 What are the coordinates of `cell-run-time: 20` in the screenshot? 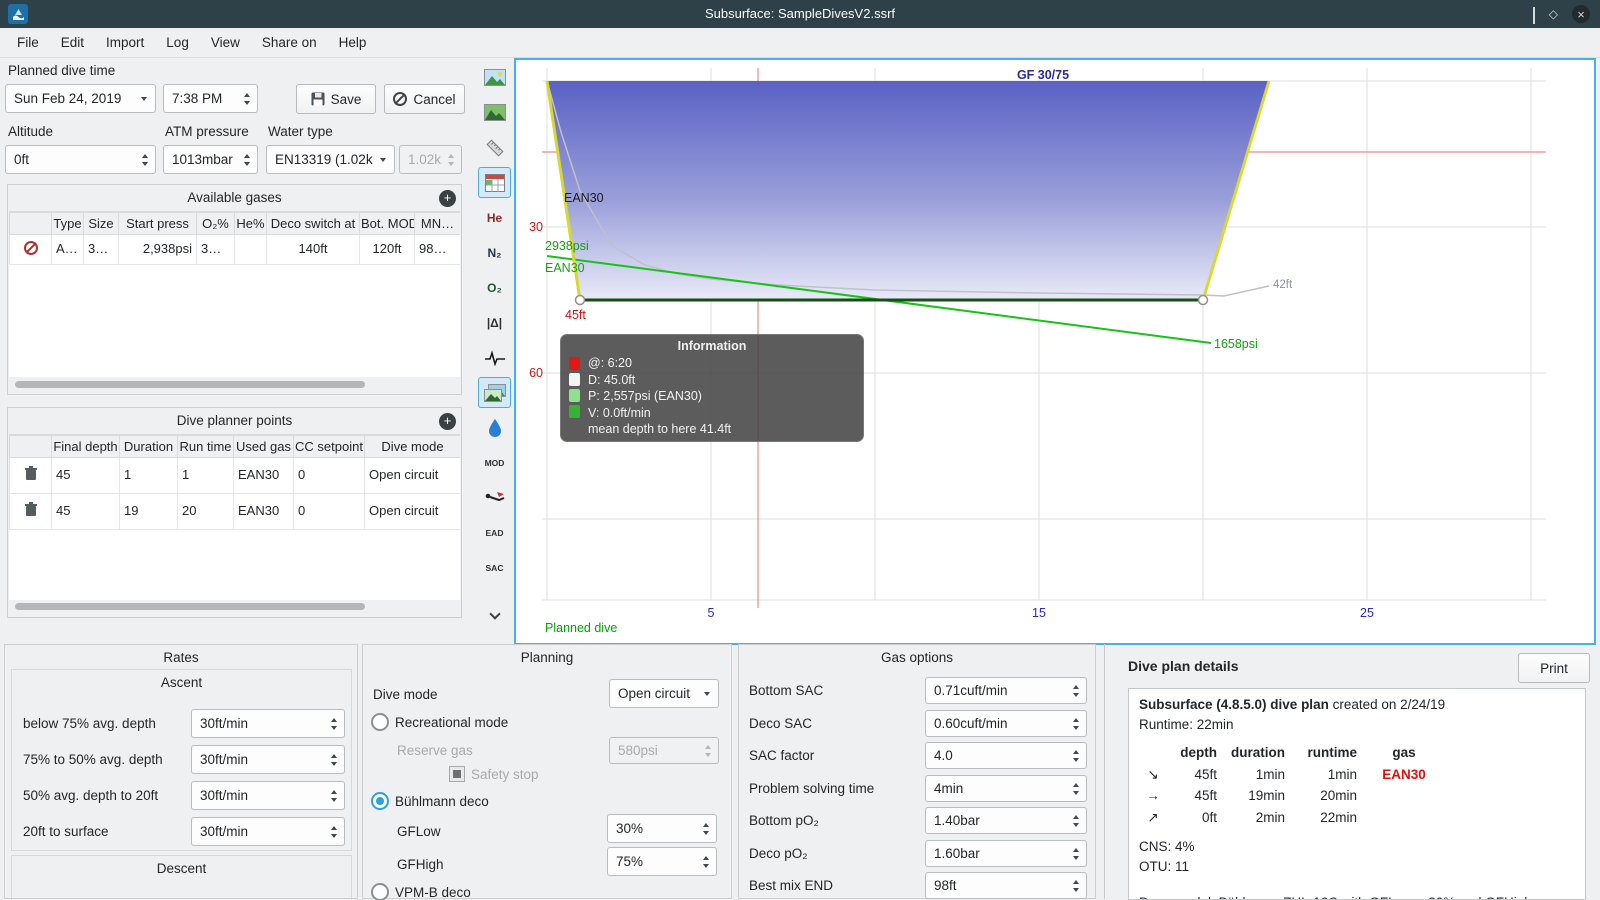 It's located at (205, 511).